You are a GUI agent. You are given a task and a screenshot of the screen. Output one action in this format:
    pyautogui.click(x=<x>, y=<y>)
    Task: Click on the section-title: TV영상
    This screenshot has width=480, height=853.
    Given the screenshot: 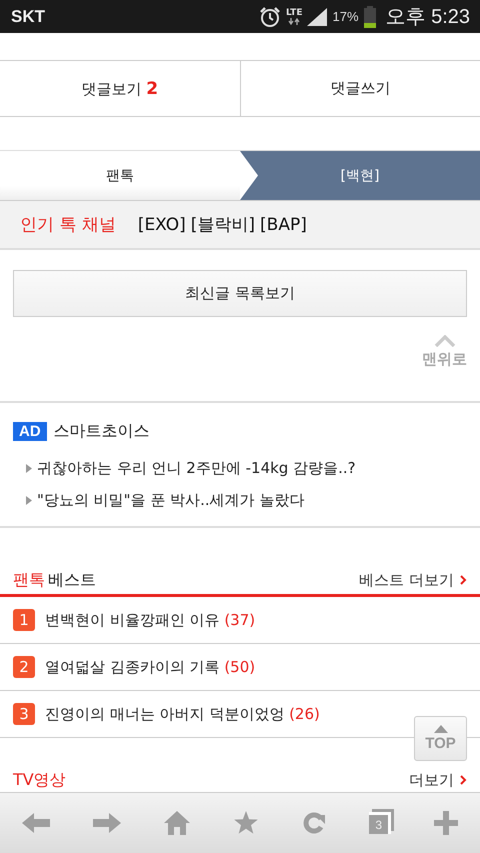 What is the action you would take?
    pyautogui.click(x=39, y=780)
    